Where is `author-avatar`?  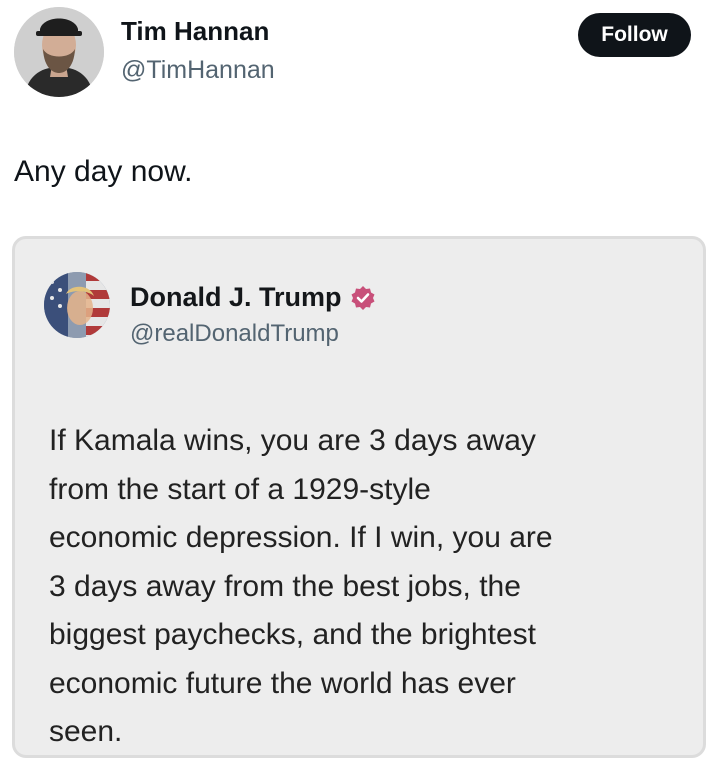
author-avatar is located at coordinates (59, 52).